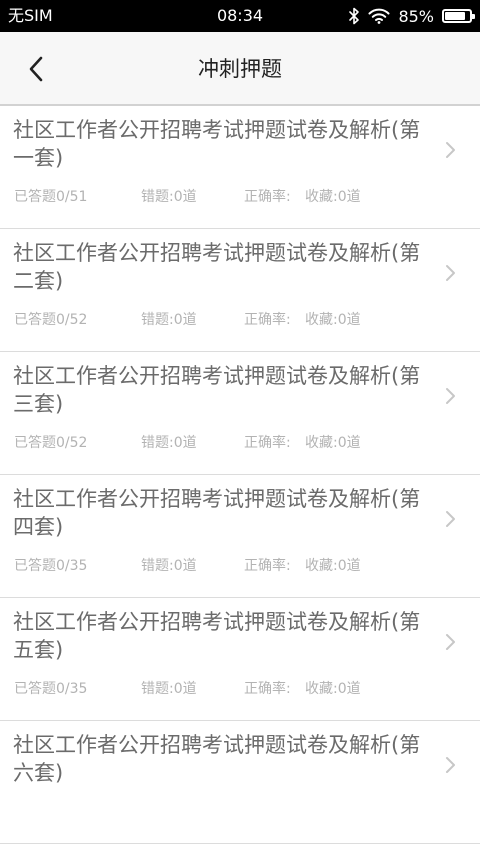 The width and height of the screenshot is (480, 844). I want to click on battery-fill, so click(455, 16).